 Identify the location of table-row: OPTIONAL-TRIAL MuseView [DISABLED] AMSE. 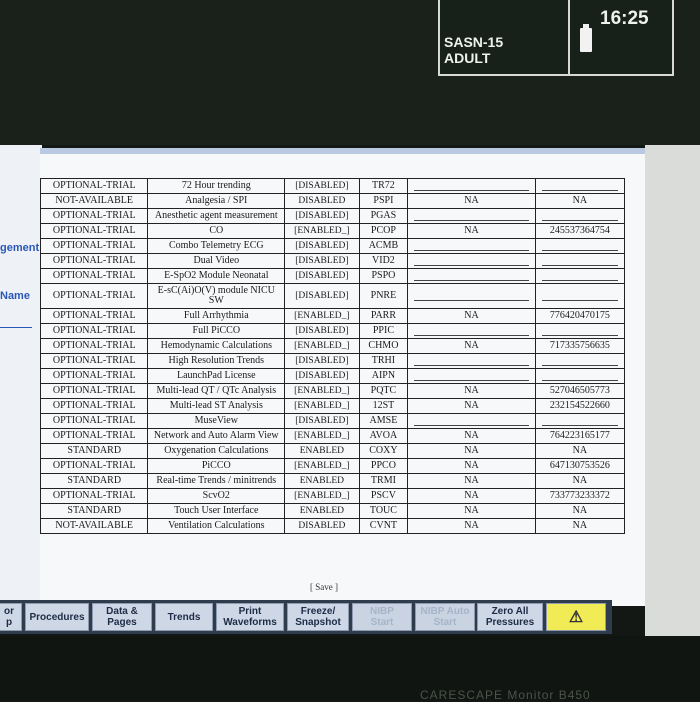
(333, 421).